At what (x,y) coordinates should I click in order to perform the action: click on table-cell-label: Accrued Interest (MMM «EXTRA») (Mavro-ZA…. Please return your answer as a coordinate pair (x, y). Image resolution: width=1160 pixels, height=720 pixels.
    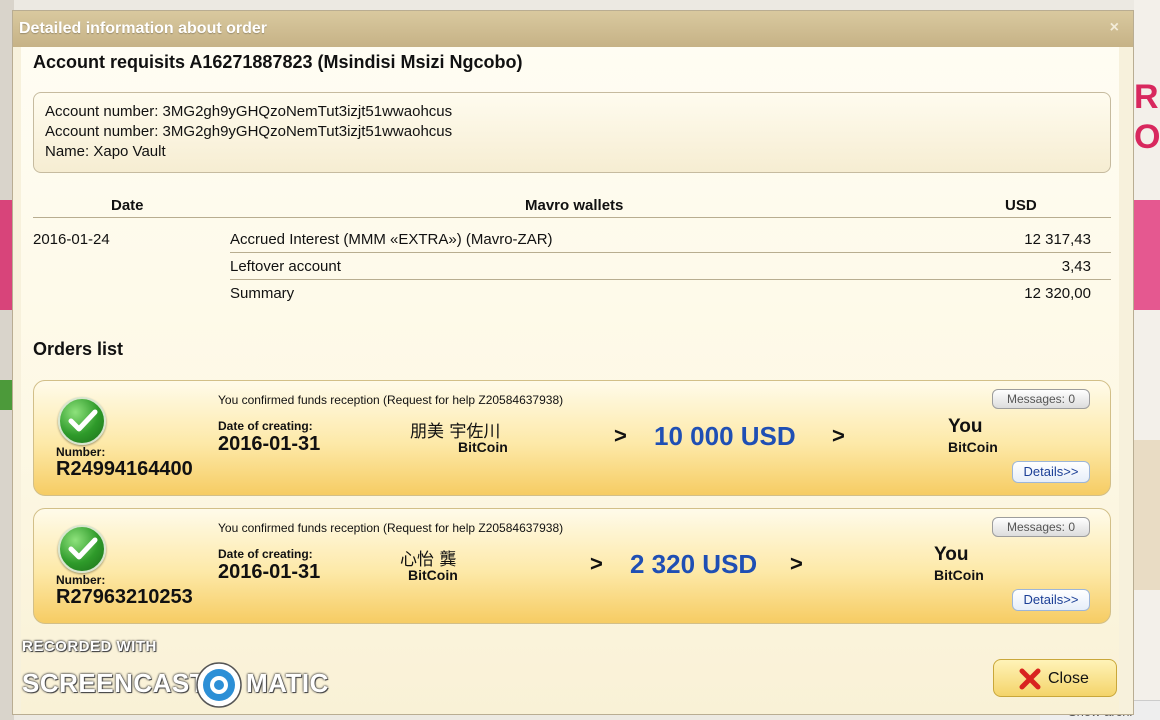
    Looking at the image, I should click on (391, 239).